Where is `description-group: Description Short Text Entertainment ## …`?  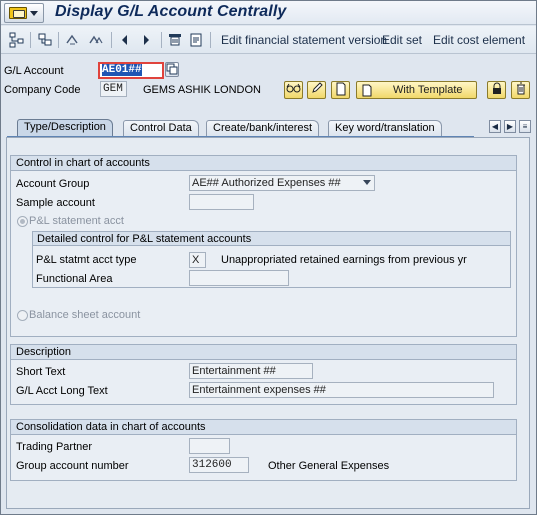 description-group: Description Short Text Entertainment ## … is located at coordinates (263, 374).